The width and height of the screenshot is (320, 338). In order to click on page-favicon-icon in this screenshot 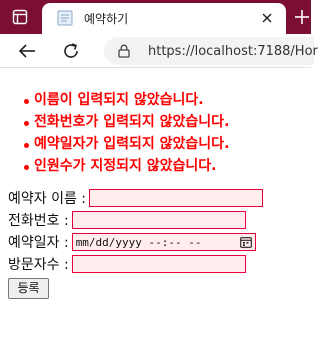, I will do `click(65, 18)`.